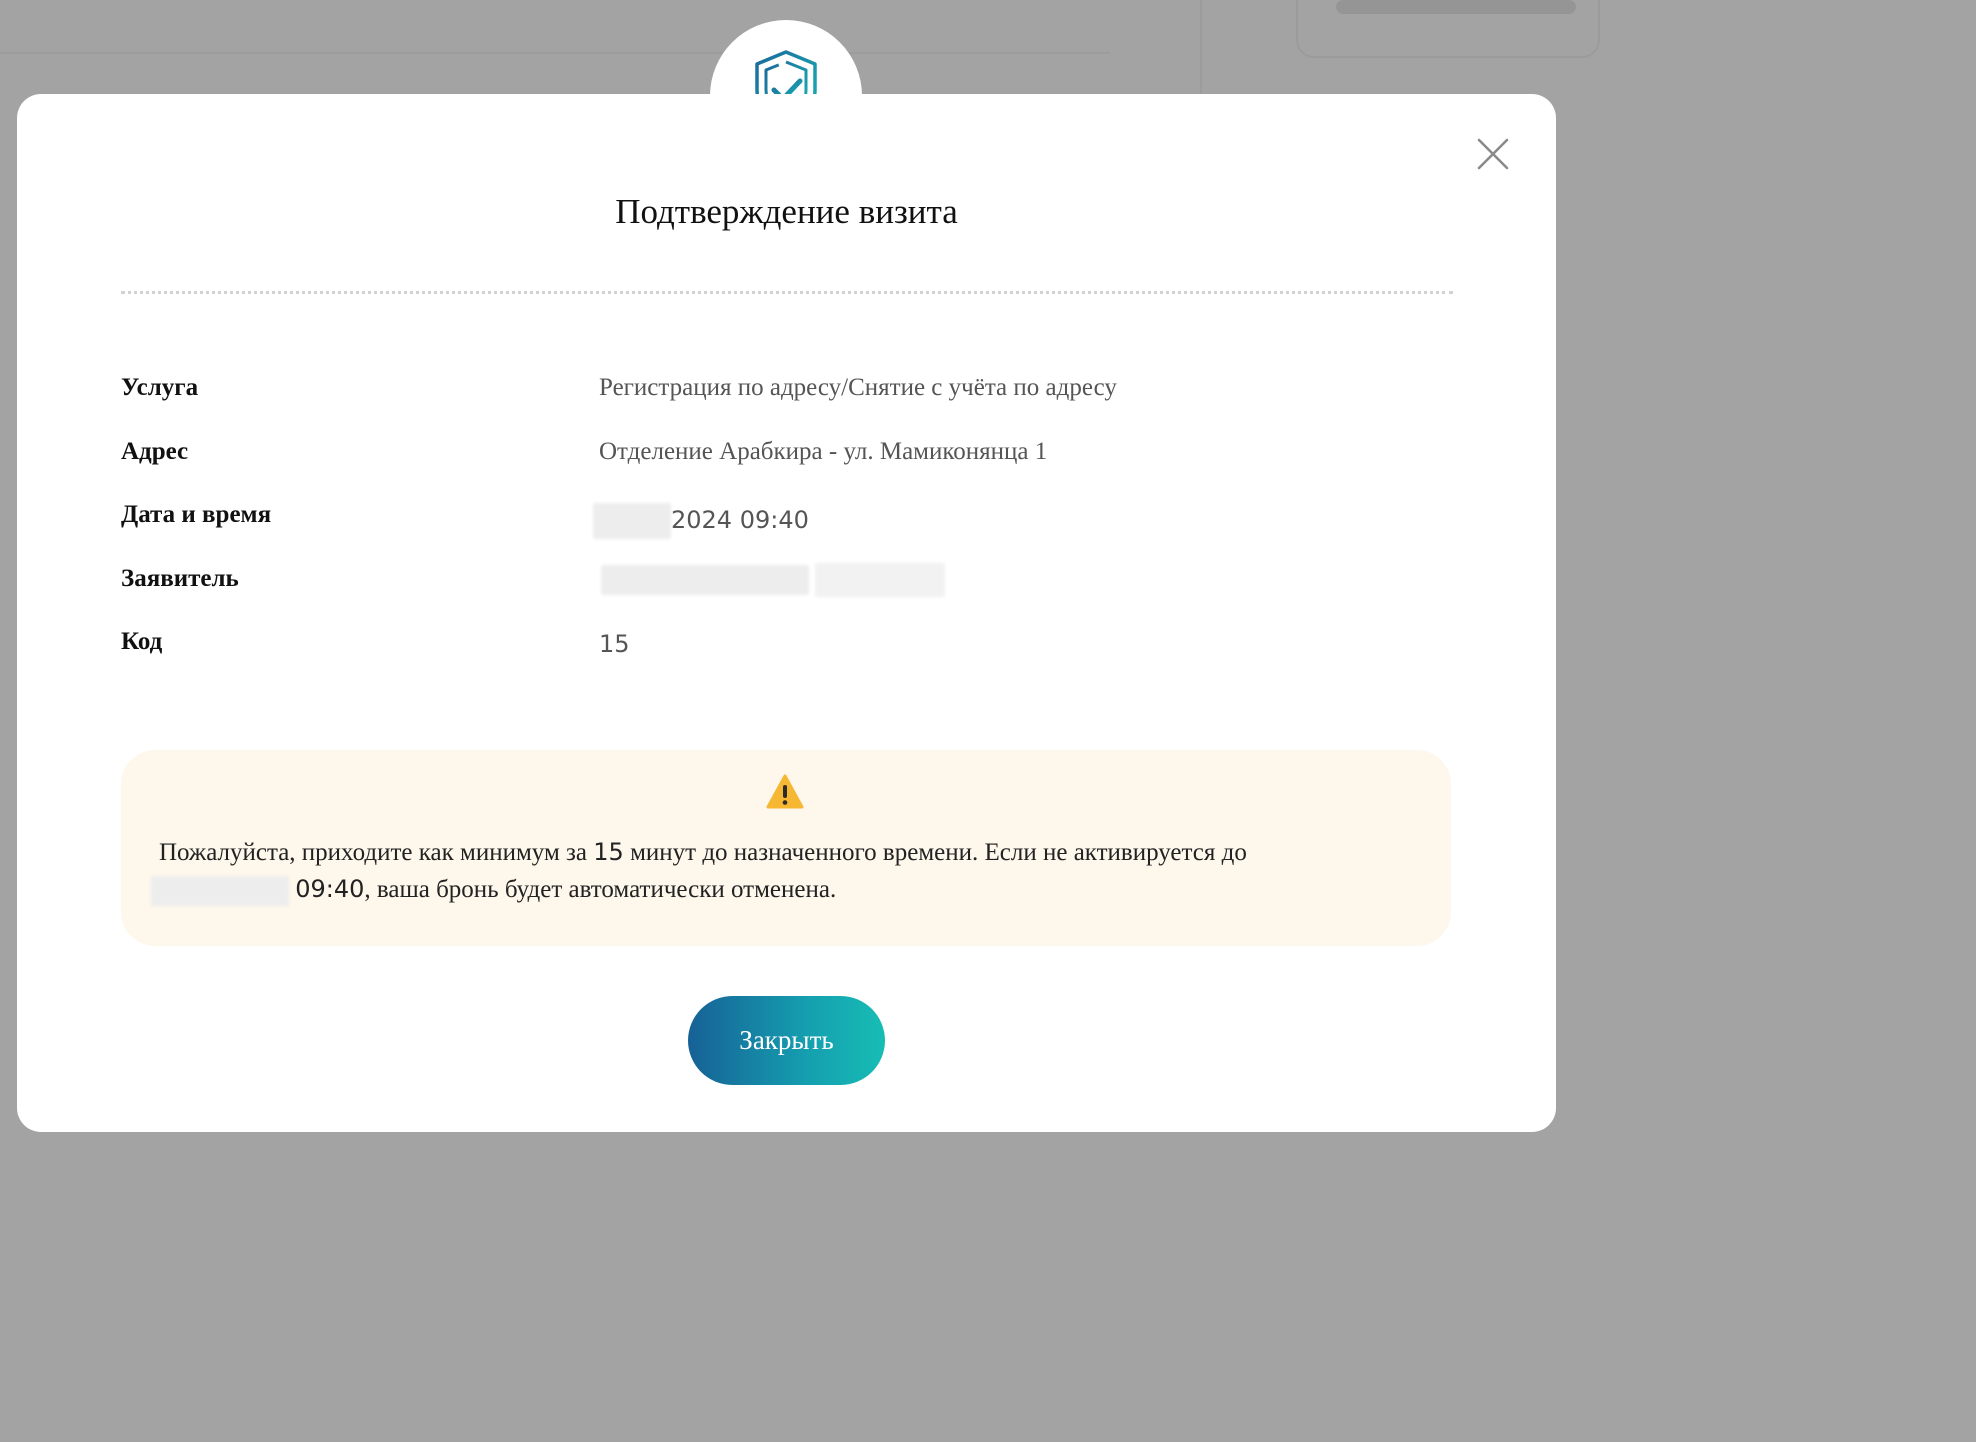 Image resolution: width=1976 pixels, height=1442 pixels. Describe the element at coordinates (880, 579) in the screenshot. I see `redacted-surname` at that location.